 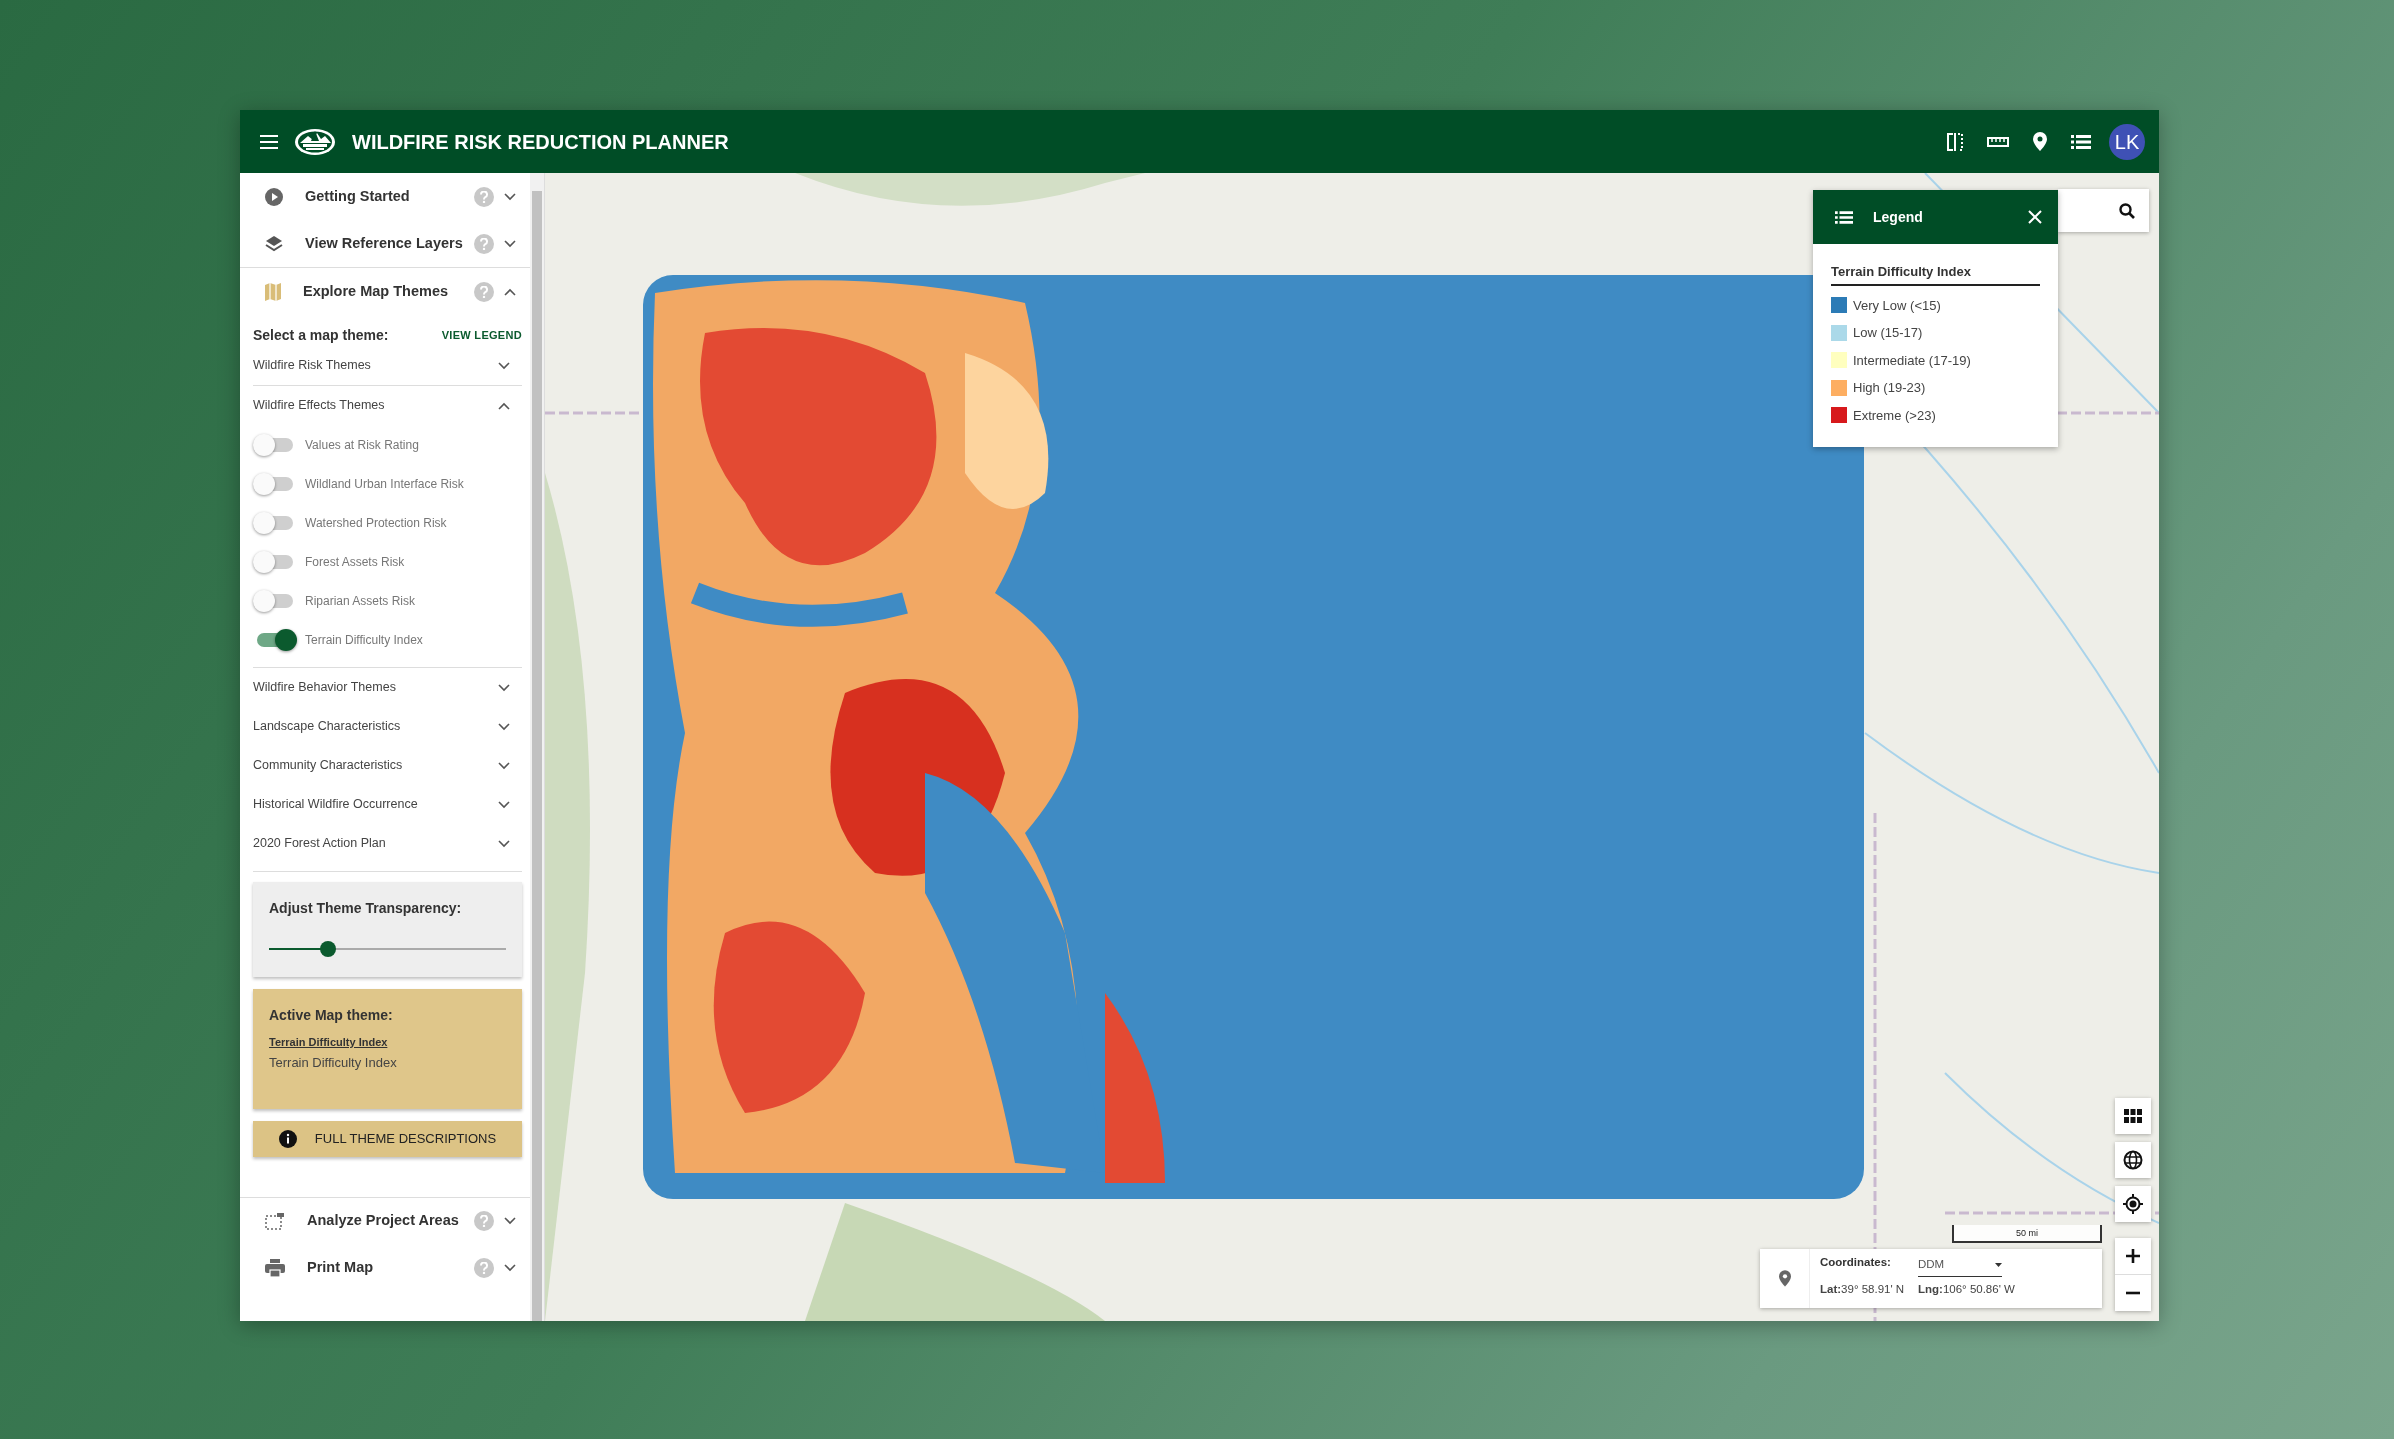 What do you see at coordinates (540, 142) in the screenshot?
I see `app-title: WILDFIRE RISK REDUCTION PLANNER` at bounding box center [540, 142].